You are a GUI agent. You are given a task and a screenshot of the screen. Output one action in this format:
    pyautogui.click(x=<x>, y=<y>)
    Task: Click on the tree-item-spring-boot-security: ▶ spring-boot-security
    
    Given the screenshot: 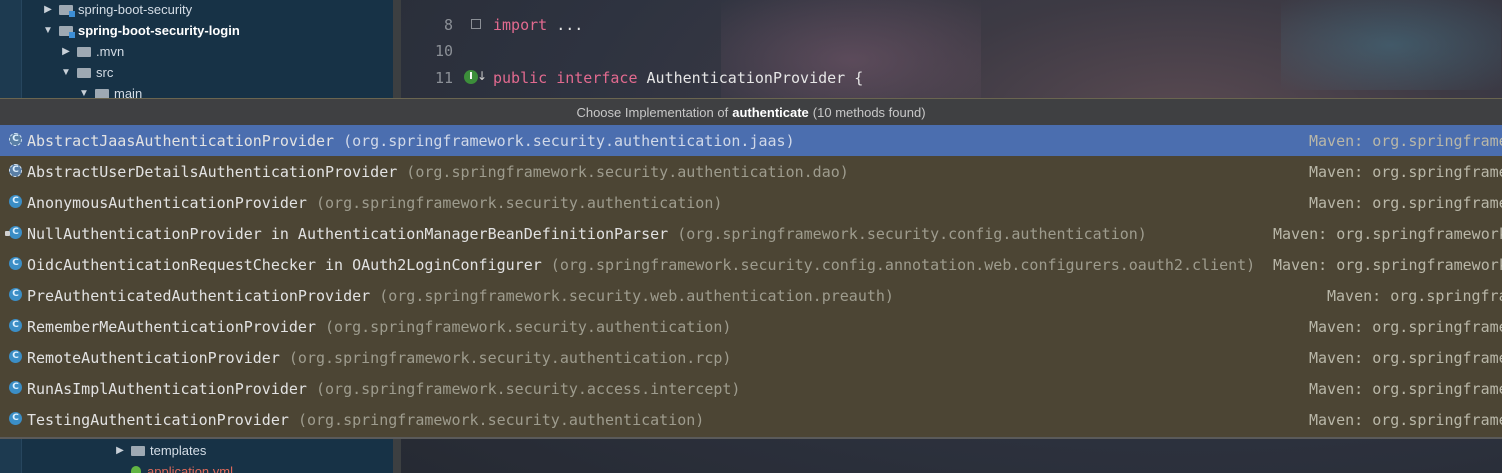 What is the action you would take?
    pyautogui.click(x=207, y=10)
    